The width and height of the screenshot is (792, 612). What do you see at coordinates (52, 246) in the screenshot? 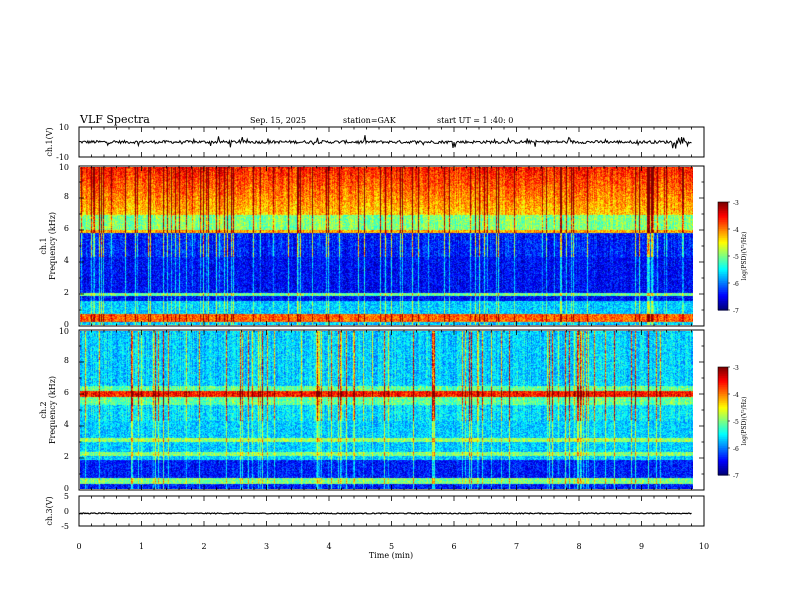
I see `ch1-spectrogram-ylabel: Frequency (kHz)` at bounding box center [52, 246].